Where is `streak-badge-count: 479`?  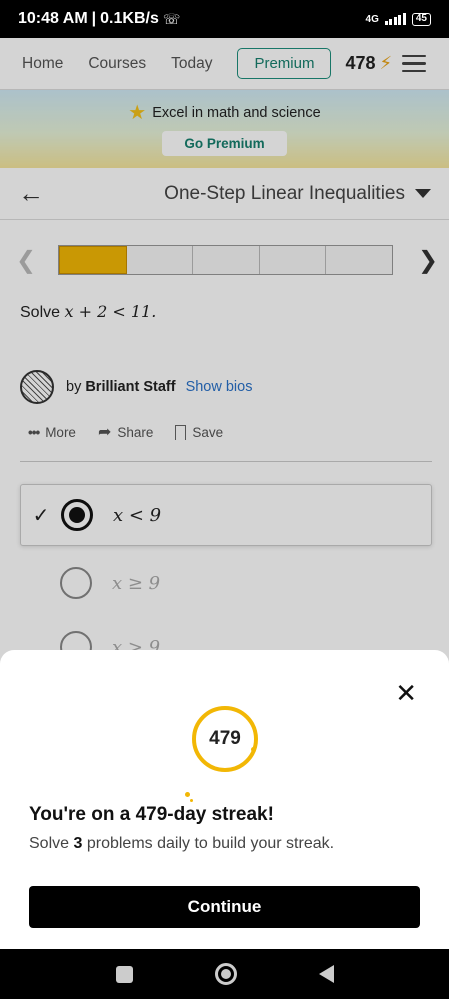 streak-badge-count: 479 is located at coordinates (225, 738).